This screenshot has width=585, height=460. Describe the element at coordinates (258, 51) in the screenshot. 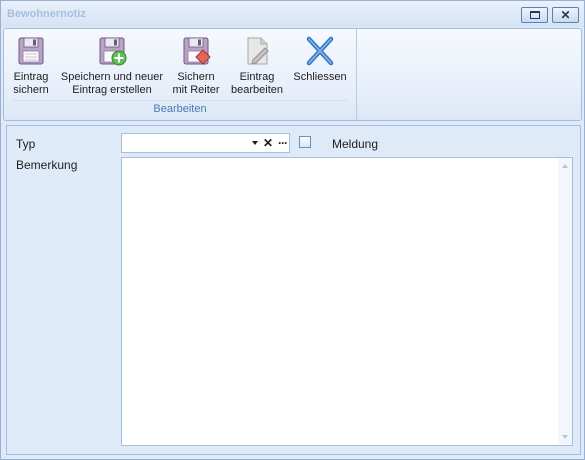

I see `edit-document-icon` at that location.